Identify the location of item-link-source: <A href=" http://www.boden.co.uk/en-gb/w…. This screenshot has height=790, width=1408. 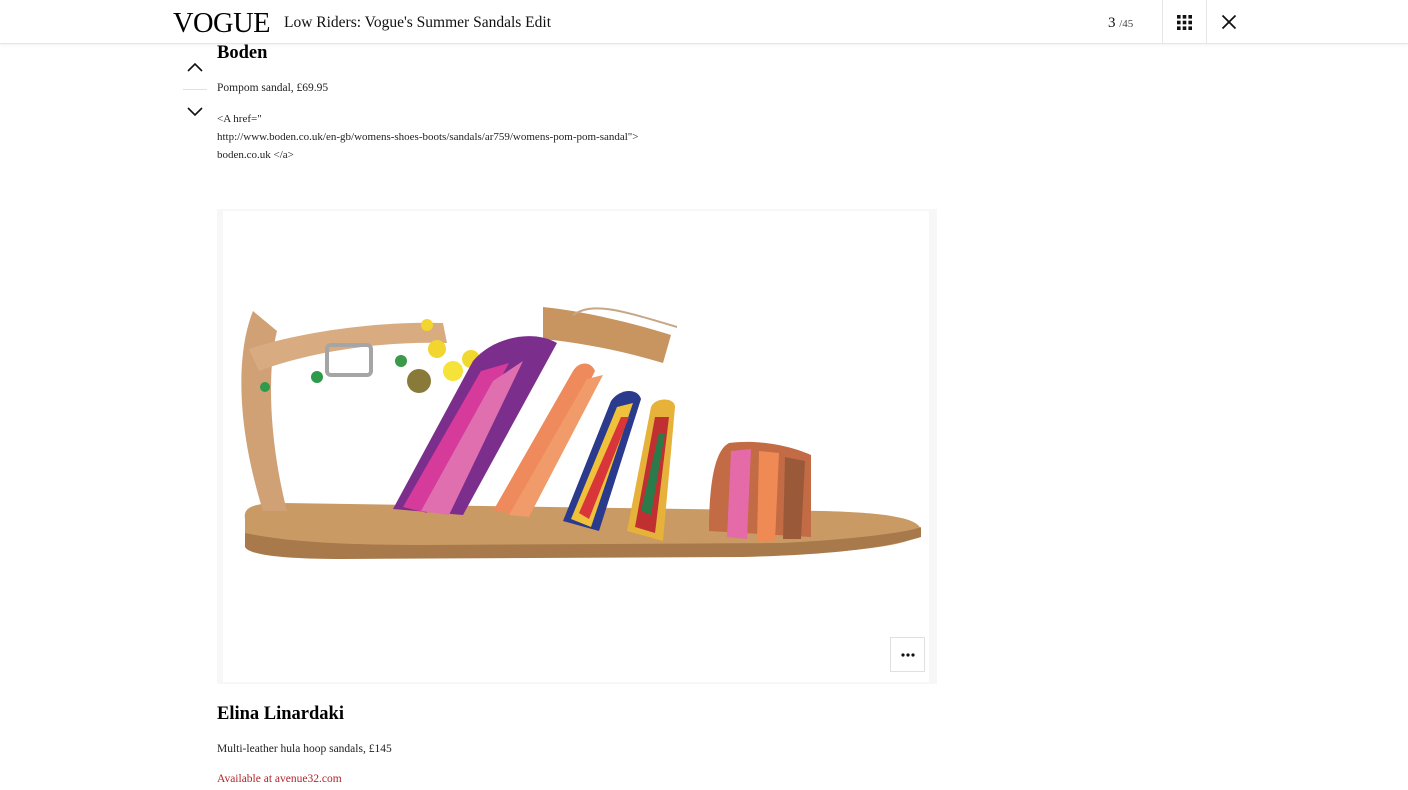
(457, 137).